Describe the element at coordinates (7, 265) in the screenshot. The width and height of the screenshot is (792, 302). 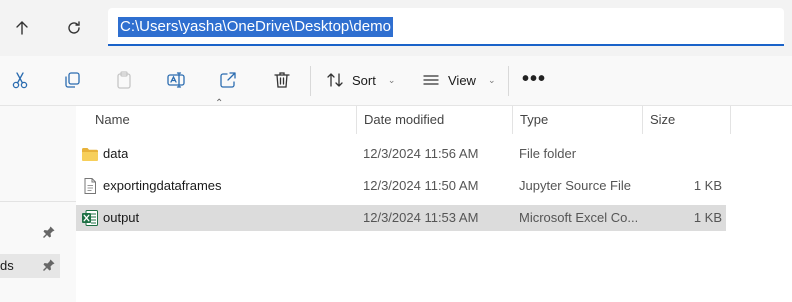
I see `quick-access-label: ds` at that location.